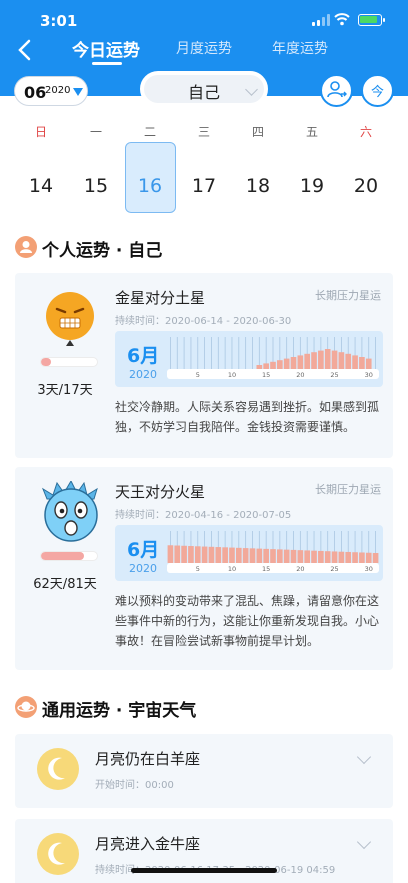  I want to click on calendar-day-selected: 16, so click(150, 186).